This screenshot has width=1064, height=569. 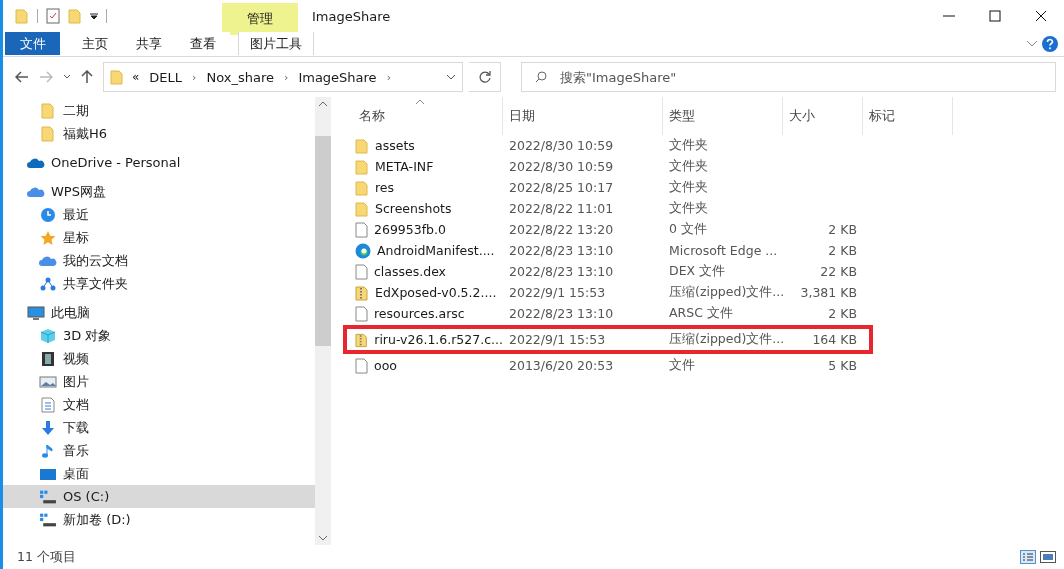 I want to click on sidebar-item-label: 下载, so click(x=76, y=427).